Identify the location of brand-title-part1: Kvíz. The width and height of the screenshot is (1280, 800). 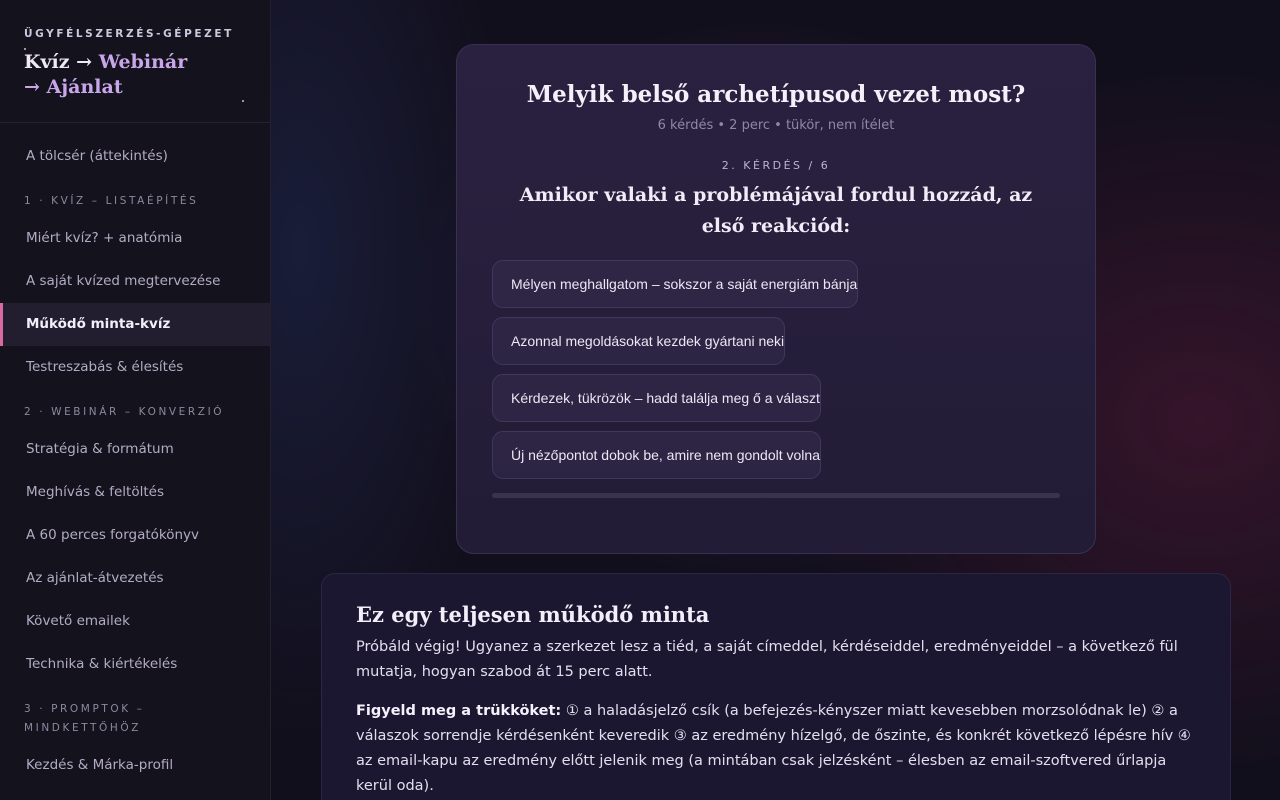
(47, 62).